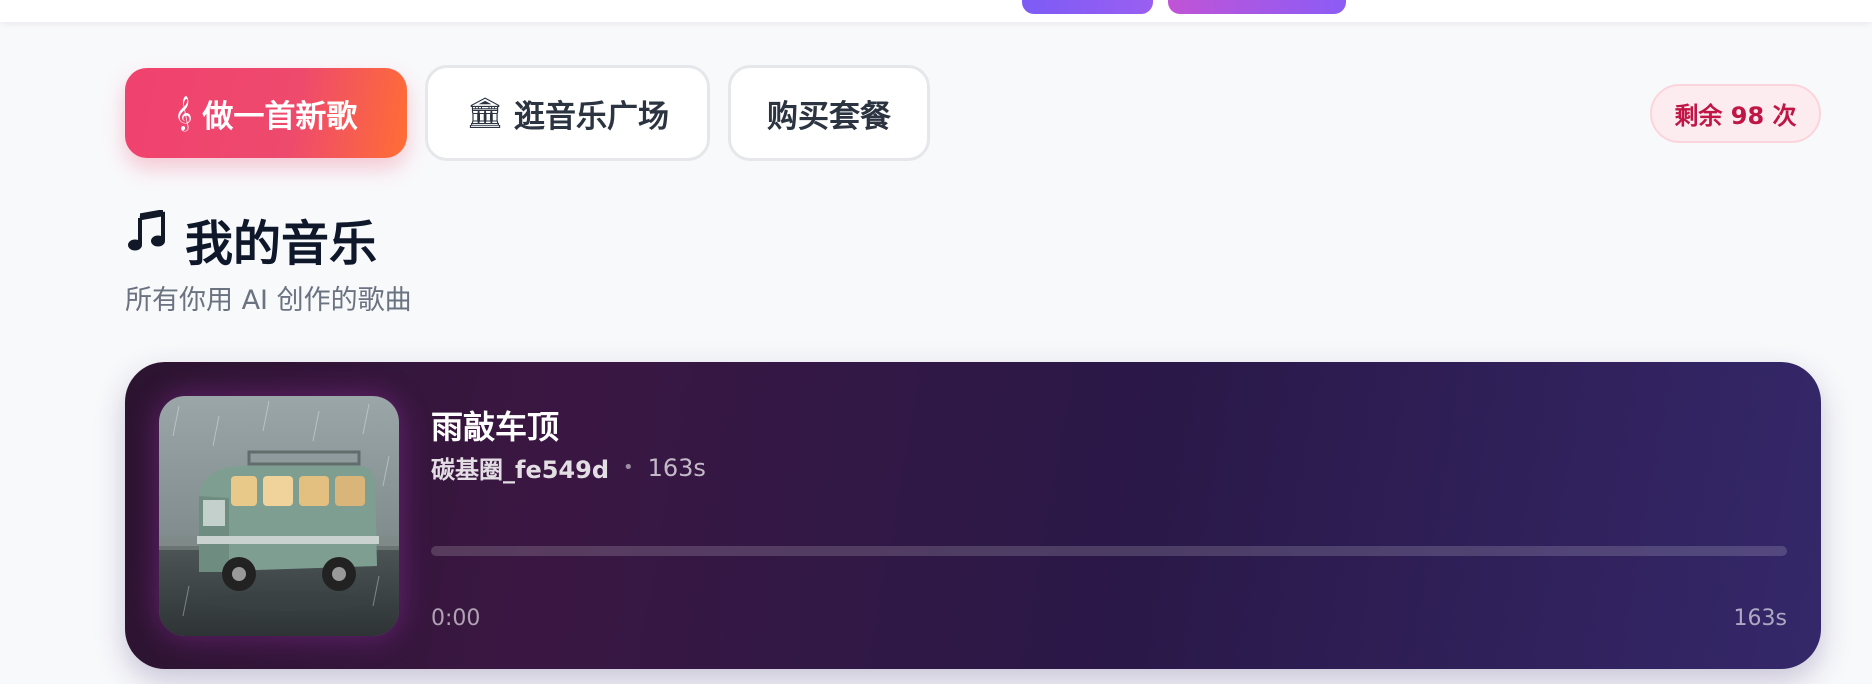  I want to click on song-author: 碳基圈_fe549d, so click(520, 470).